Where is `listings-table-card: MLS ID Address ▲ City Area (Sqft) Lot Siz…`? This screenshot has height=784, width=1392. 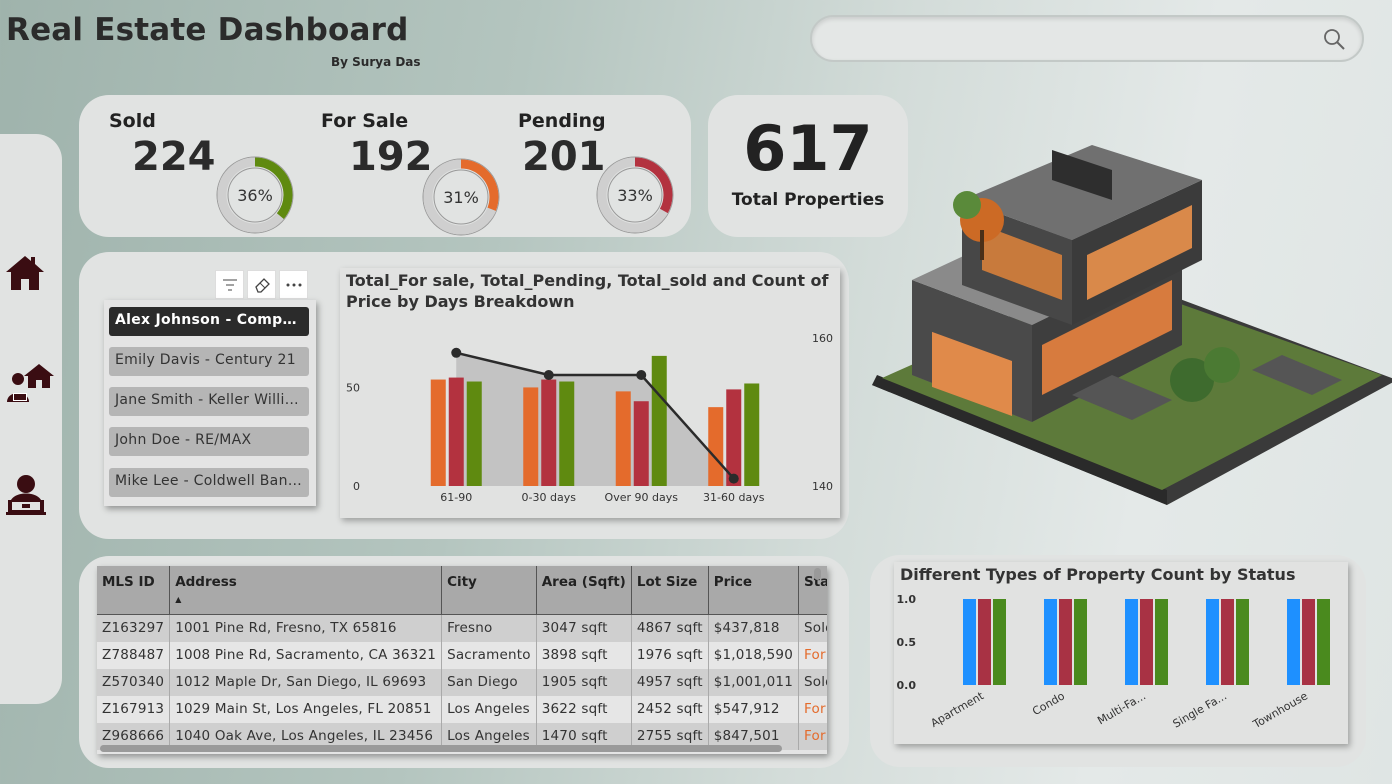
listings-table-card: MLS ID Address ▲ City Area (Sqft) Lot Siz… is located at coordinates (462, 660).